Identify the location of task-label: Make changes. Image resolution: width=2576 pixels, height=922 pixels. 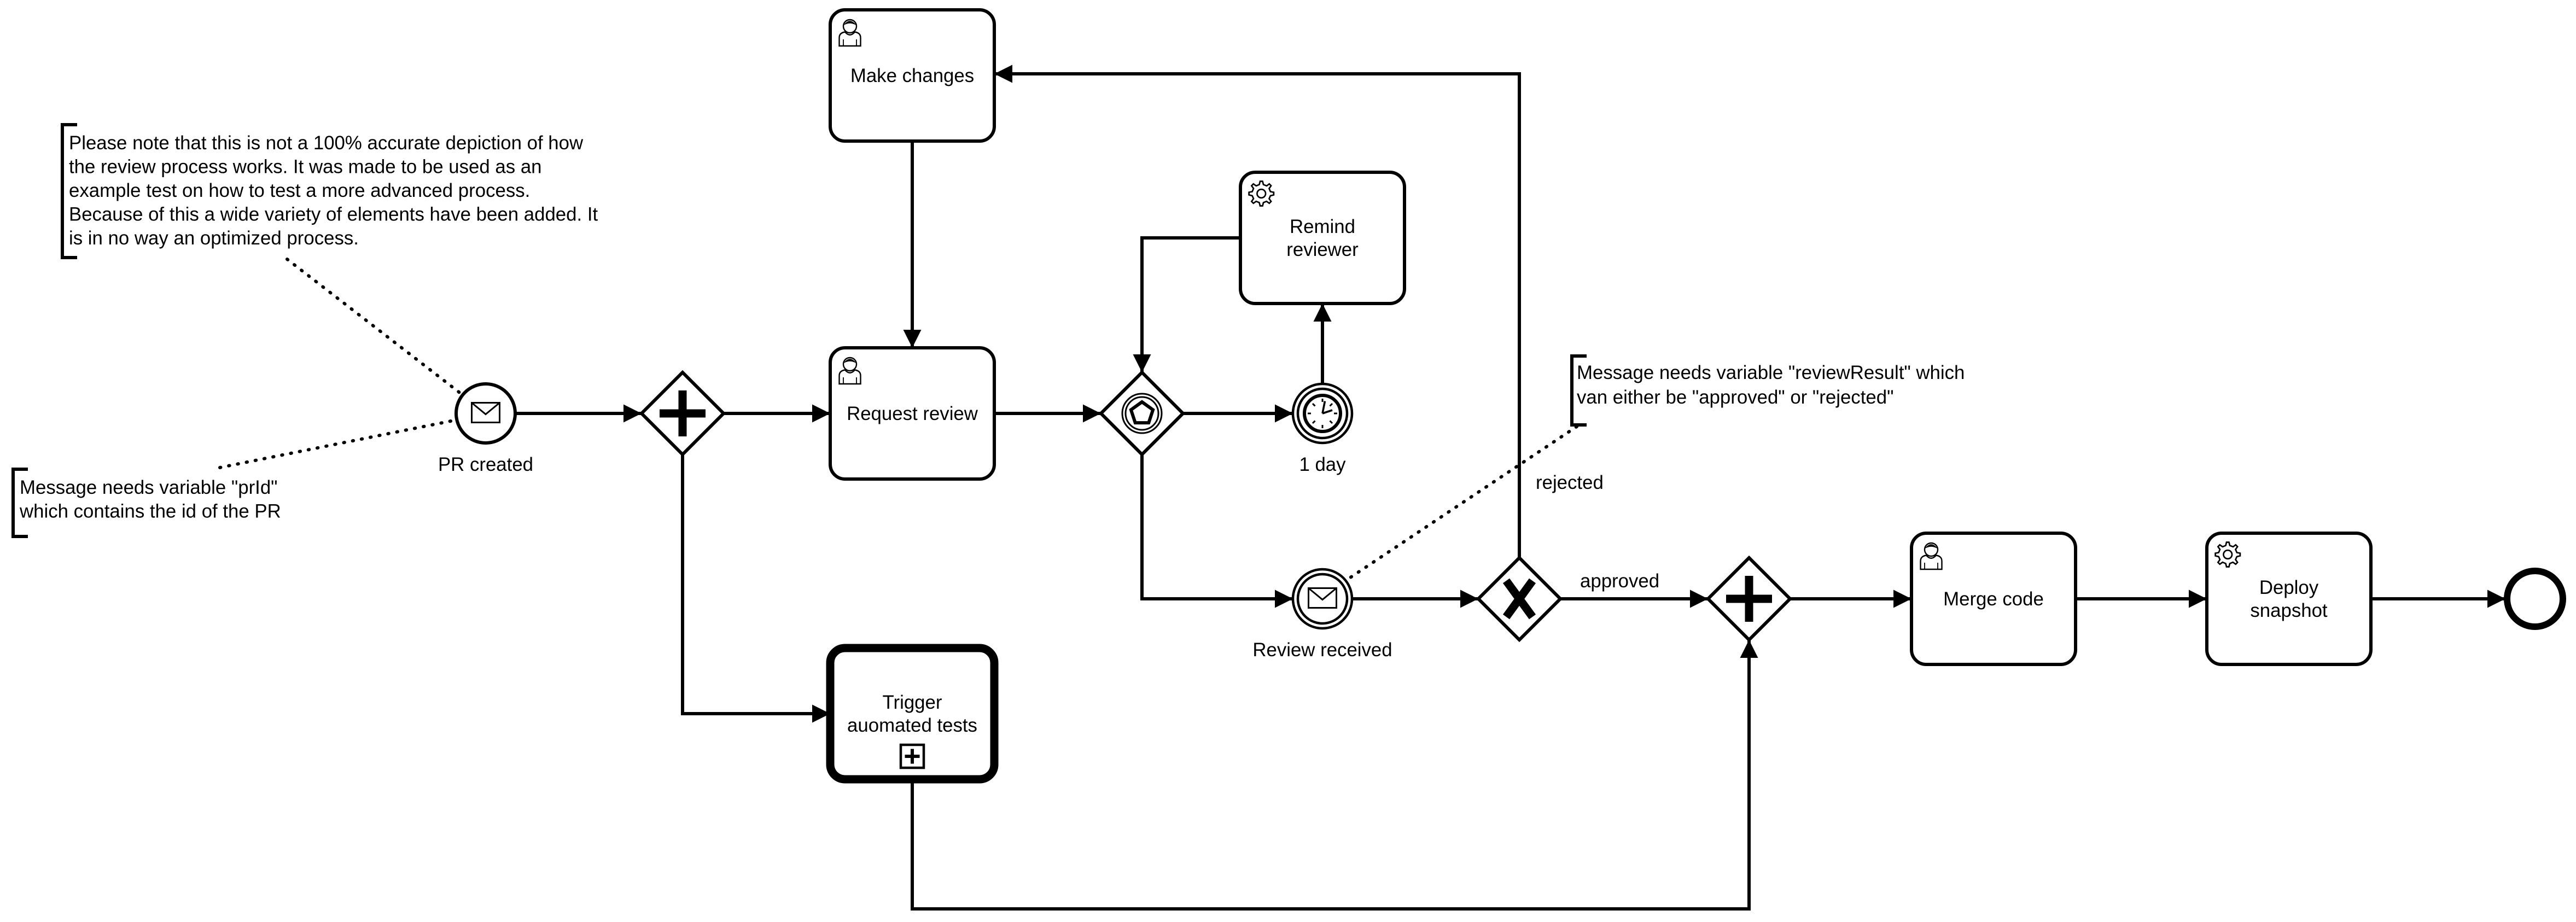
(912, 75).